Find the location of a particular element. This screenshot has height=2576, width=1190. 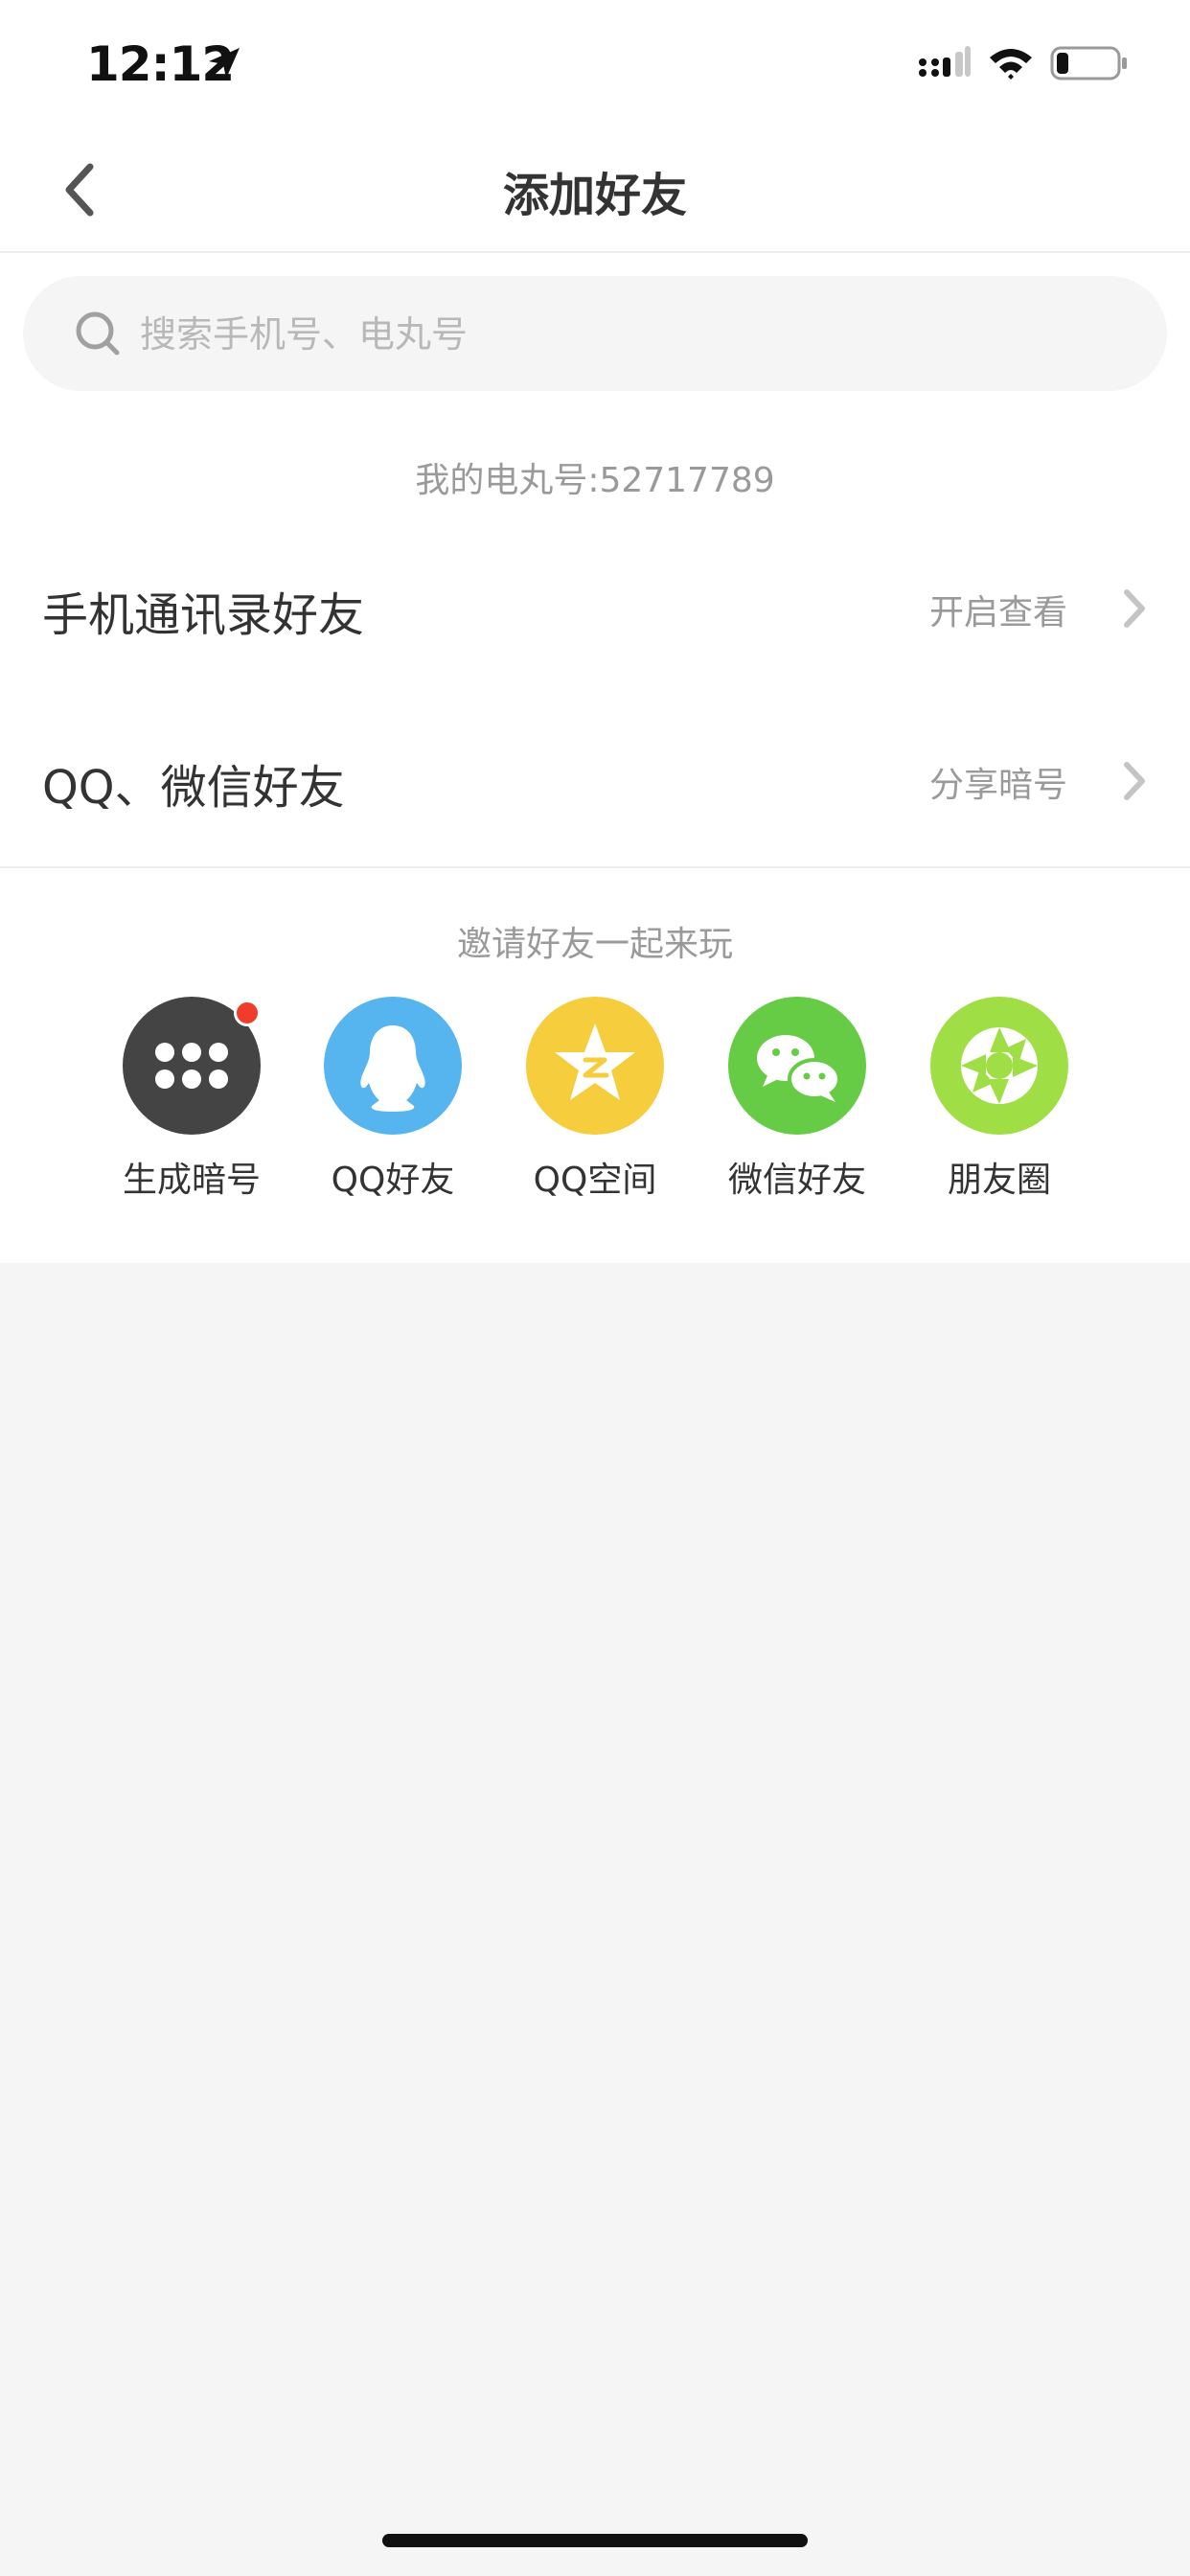

invite-title: 邀请好友一起来玩 is located at coordinates (594, 945).